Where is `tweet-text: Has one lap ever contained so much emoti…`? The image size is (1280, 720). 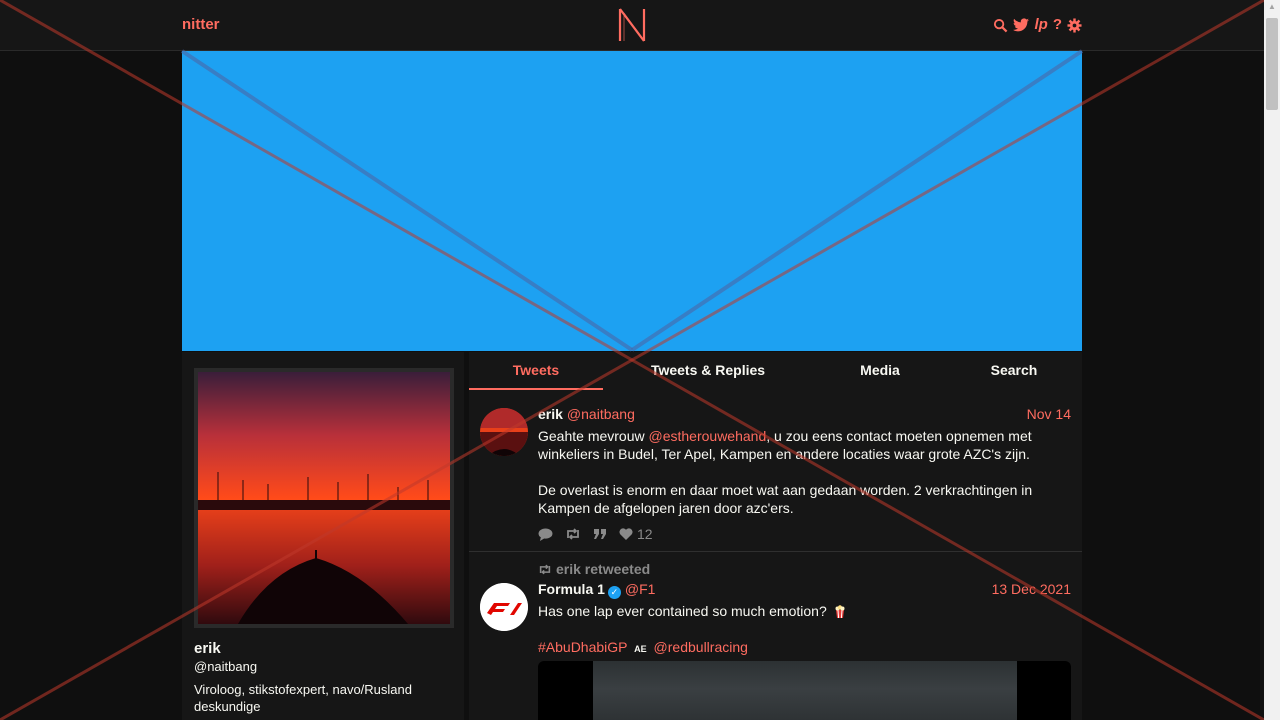
tweet-text: Has one lap ever contained so much emoti… is located at coordinates (682, 611).